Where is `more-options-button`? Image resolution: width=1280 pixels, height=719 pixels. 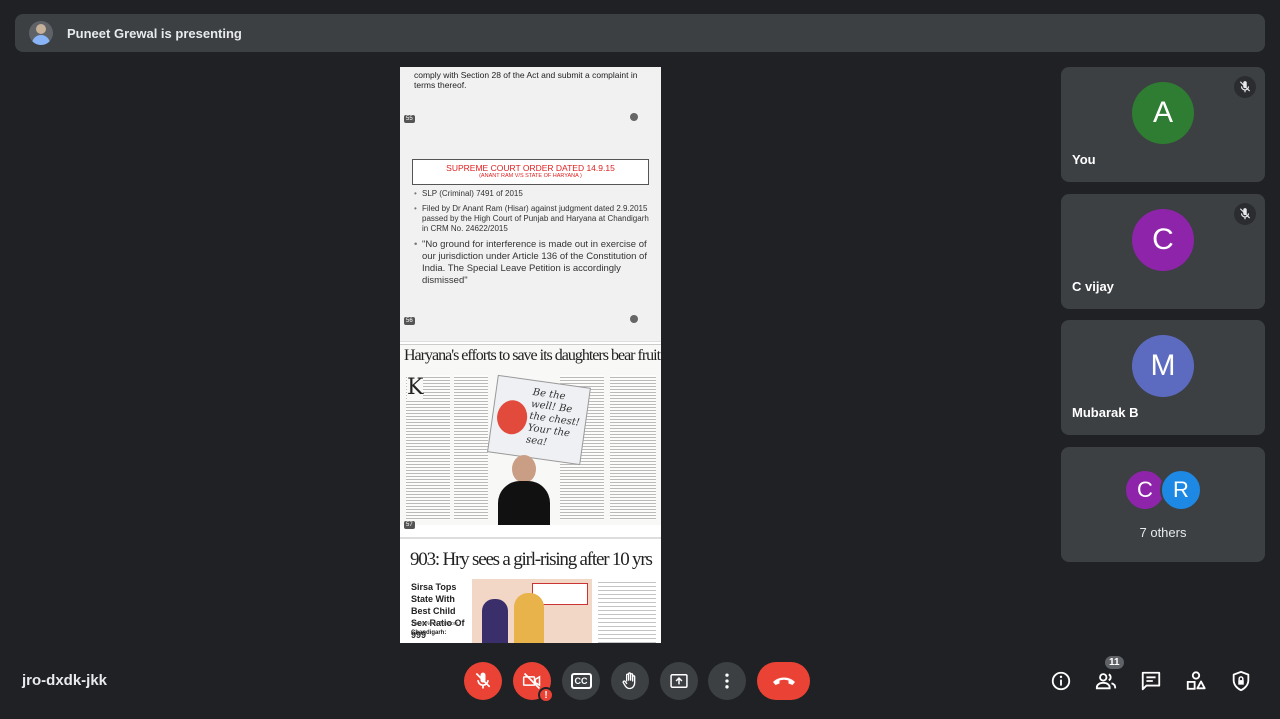
more-options-button is located at coordinates (727, 681).